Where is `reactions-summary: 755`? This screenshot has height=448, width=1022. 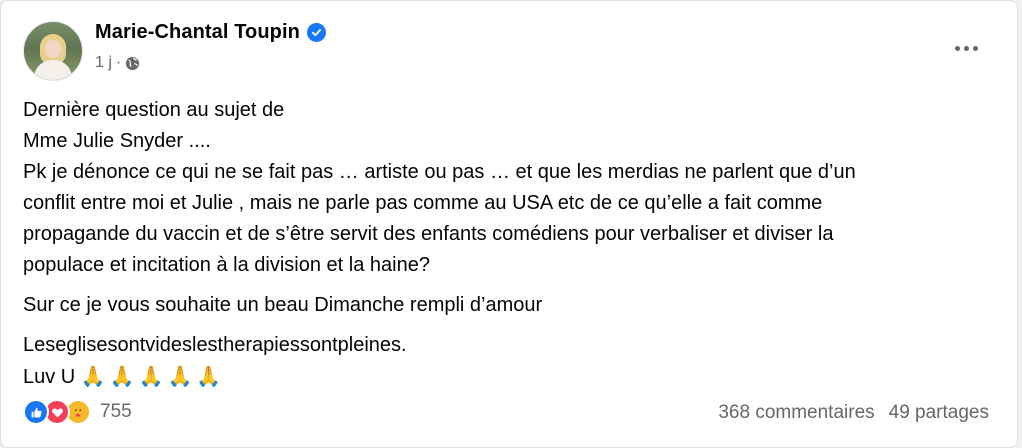
reactions-summary: 755 is located at coordinates (77, 412).